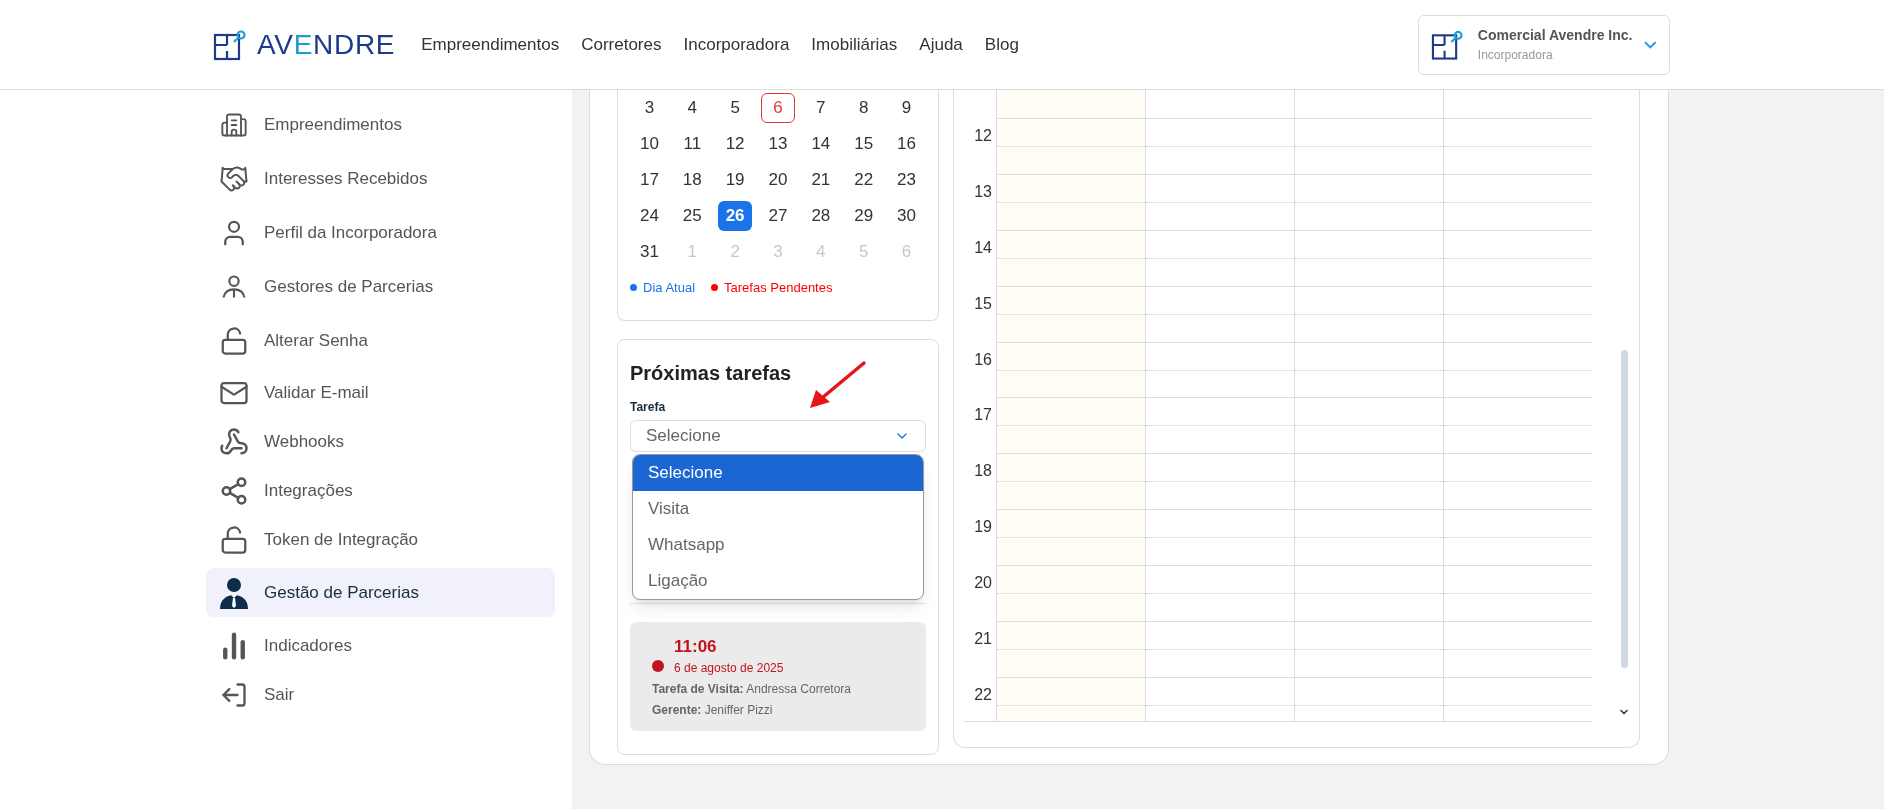 The width and height of the screenshot is (1884, 809). I want to click on dropdown-option: Whatsapp, so click(778, 544).